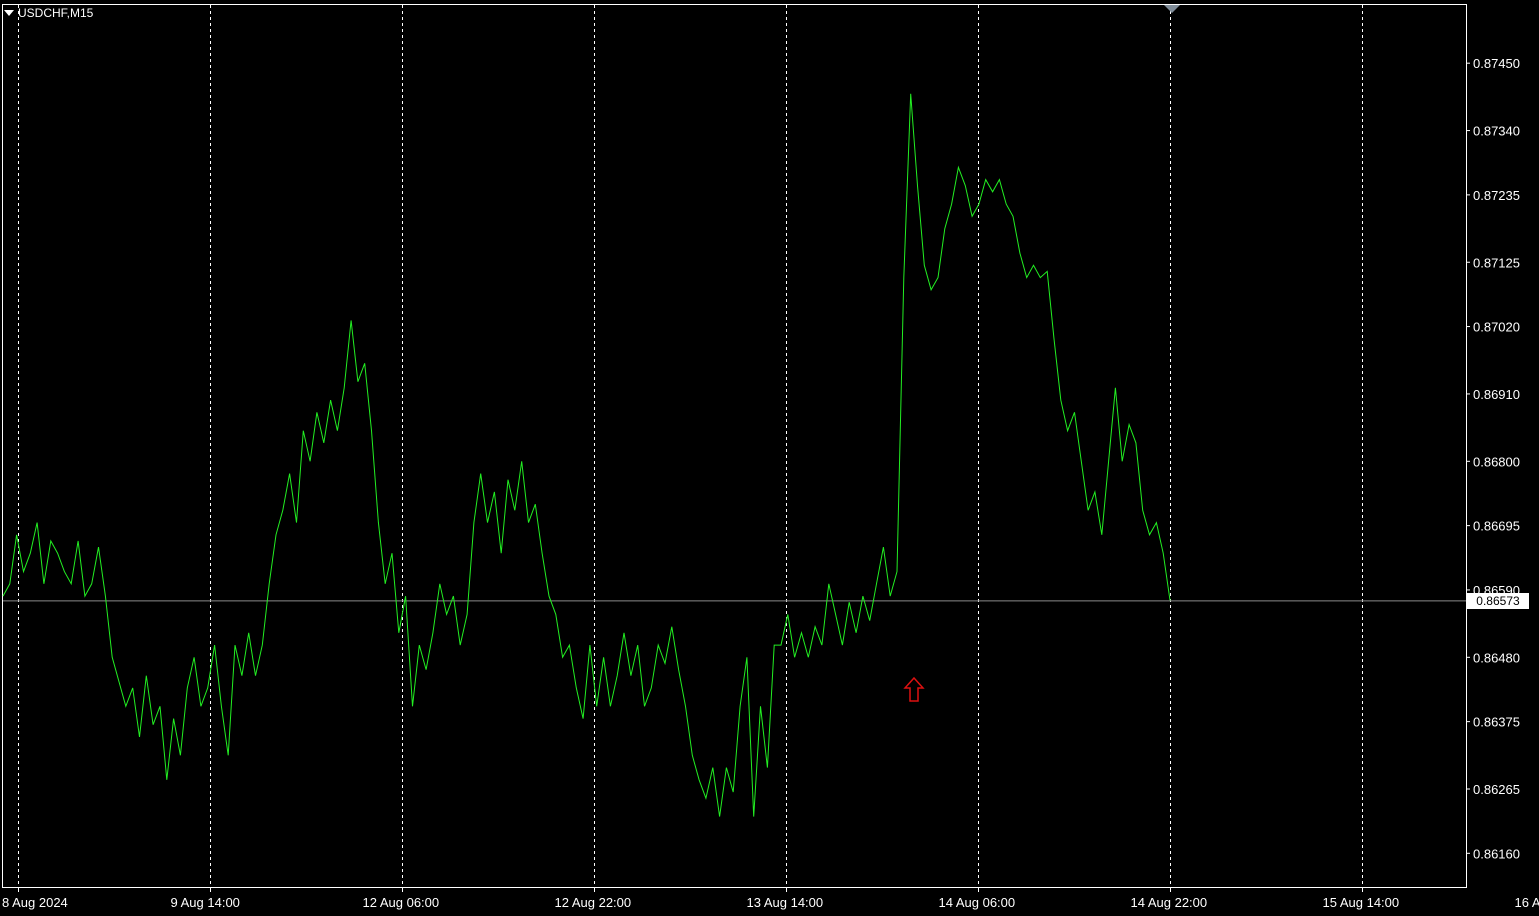 This screenshot has height=916, width=1539. What do you see at coordinates (1496, 327) in the screenshot?
I see `y-tick-label: 0.87020` at bounding box center [1496, 327].